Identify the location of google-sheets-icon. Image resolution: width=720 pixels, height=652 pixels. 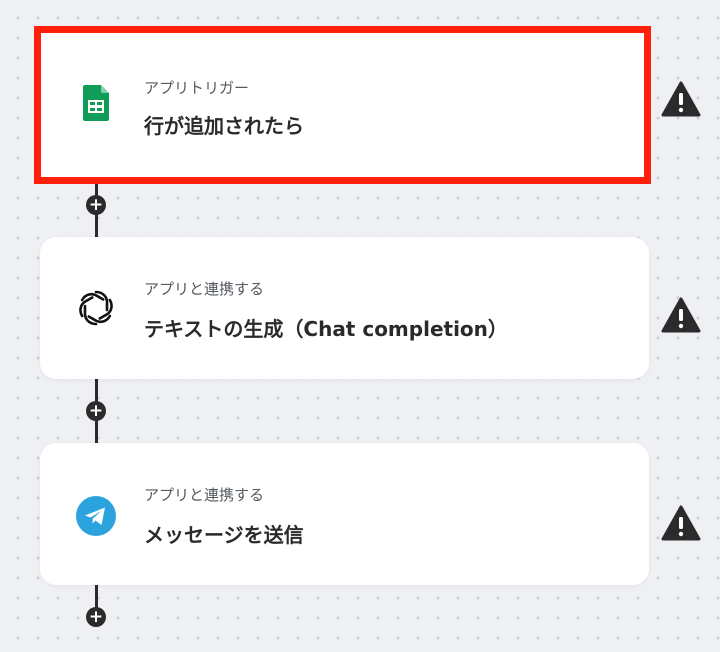
(96, 103).